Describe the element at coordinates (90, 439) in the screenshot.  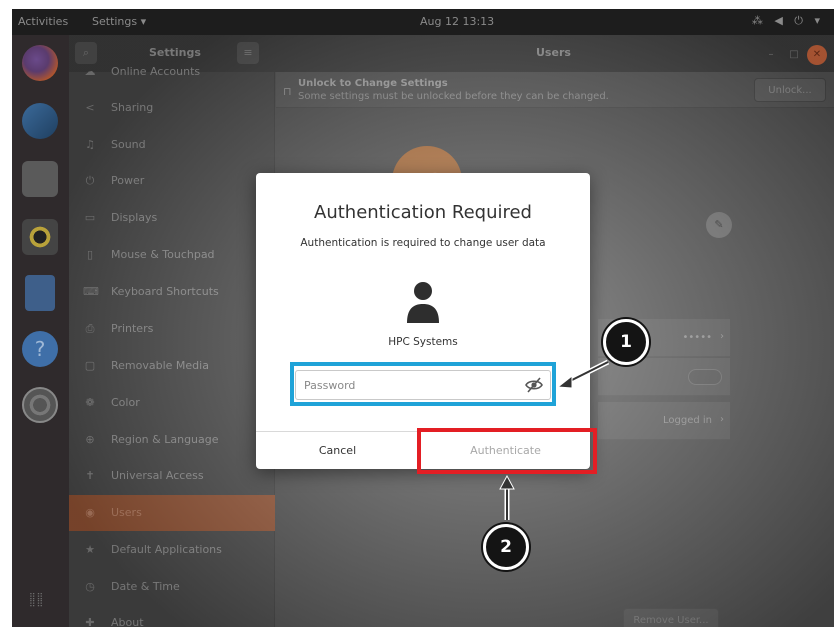
I see `globe-icon: ⊕` at that location.